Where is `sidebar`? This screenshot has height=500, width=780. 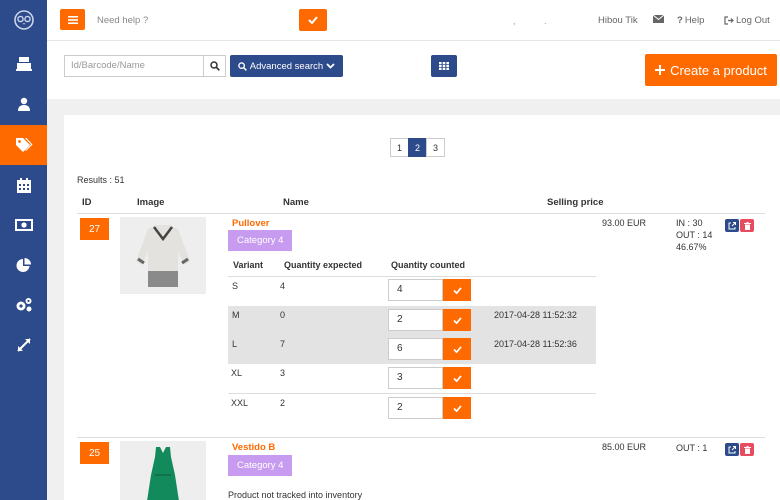
sidebar is located at coordinates (23, 250).